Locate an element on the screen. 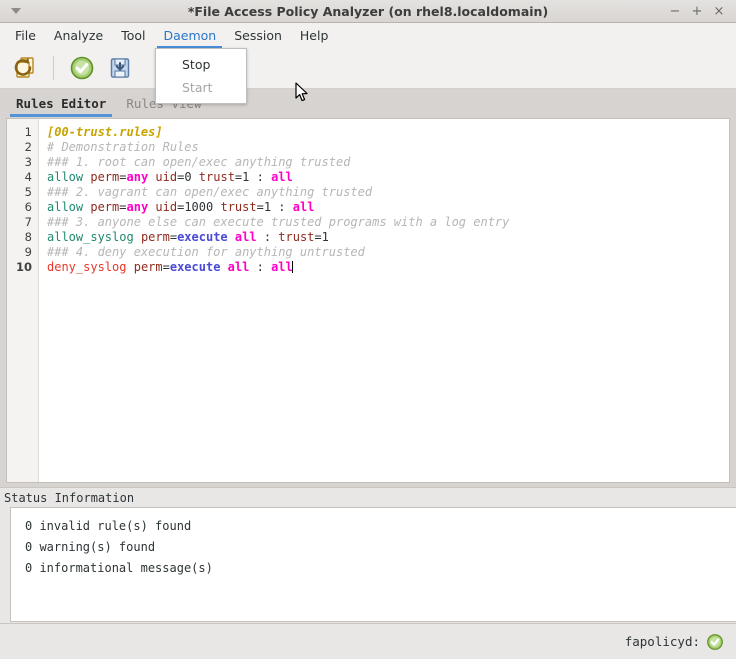  close-button: × is located at coordinates (719, 11).